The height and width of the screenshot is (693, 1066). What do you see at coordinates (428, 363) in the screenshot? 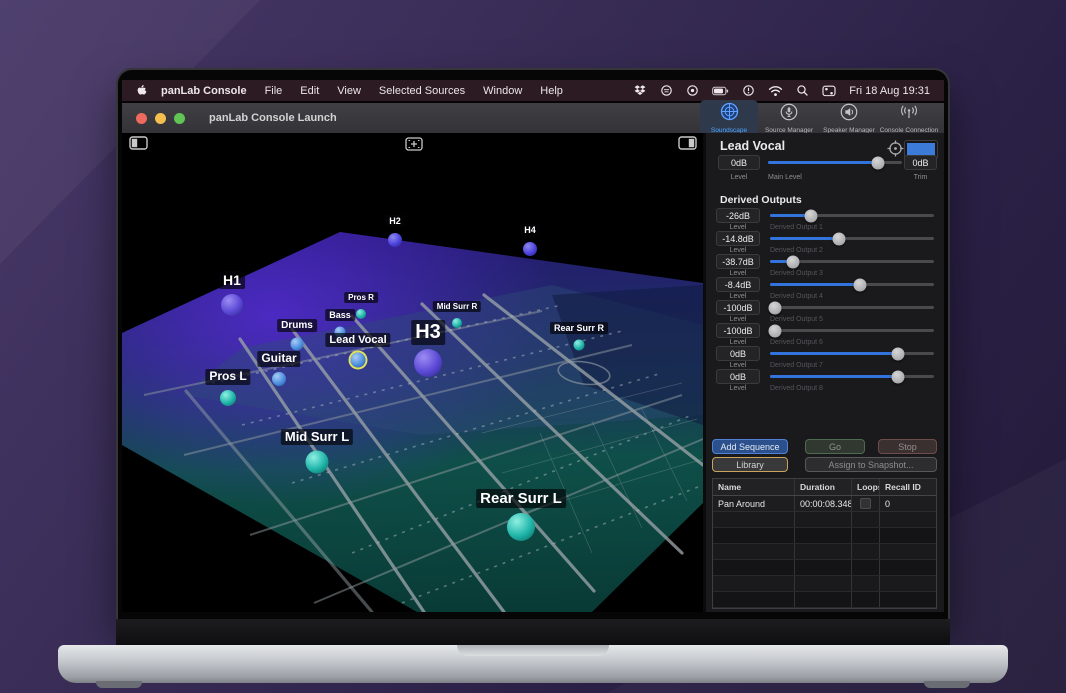
I see `source-sphere-h3` at bounding box center [428, 363].